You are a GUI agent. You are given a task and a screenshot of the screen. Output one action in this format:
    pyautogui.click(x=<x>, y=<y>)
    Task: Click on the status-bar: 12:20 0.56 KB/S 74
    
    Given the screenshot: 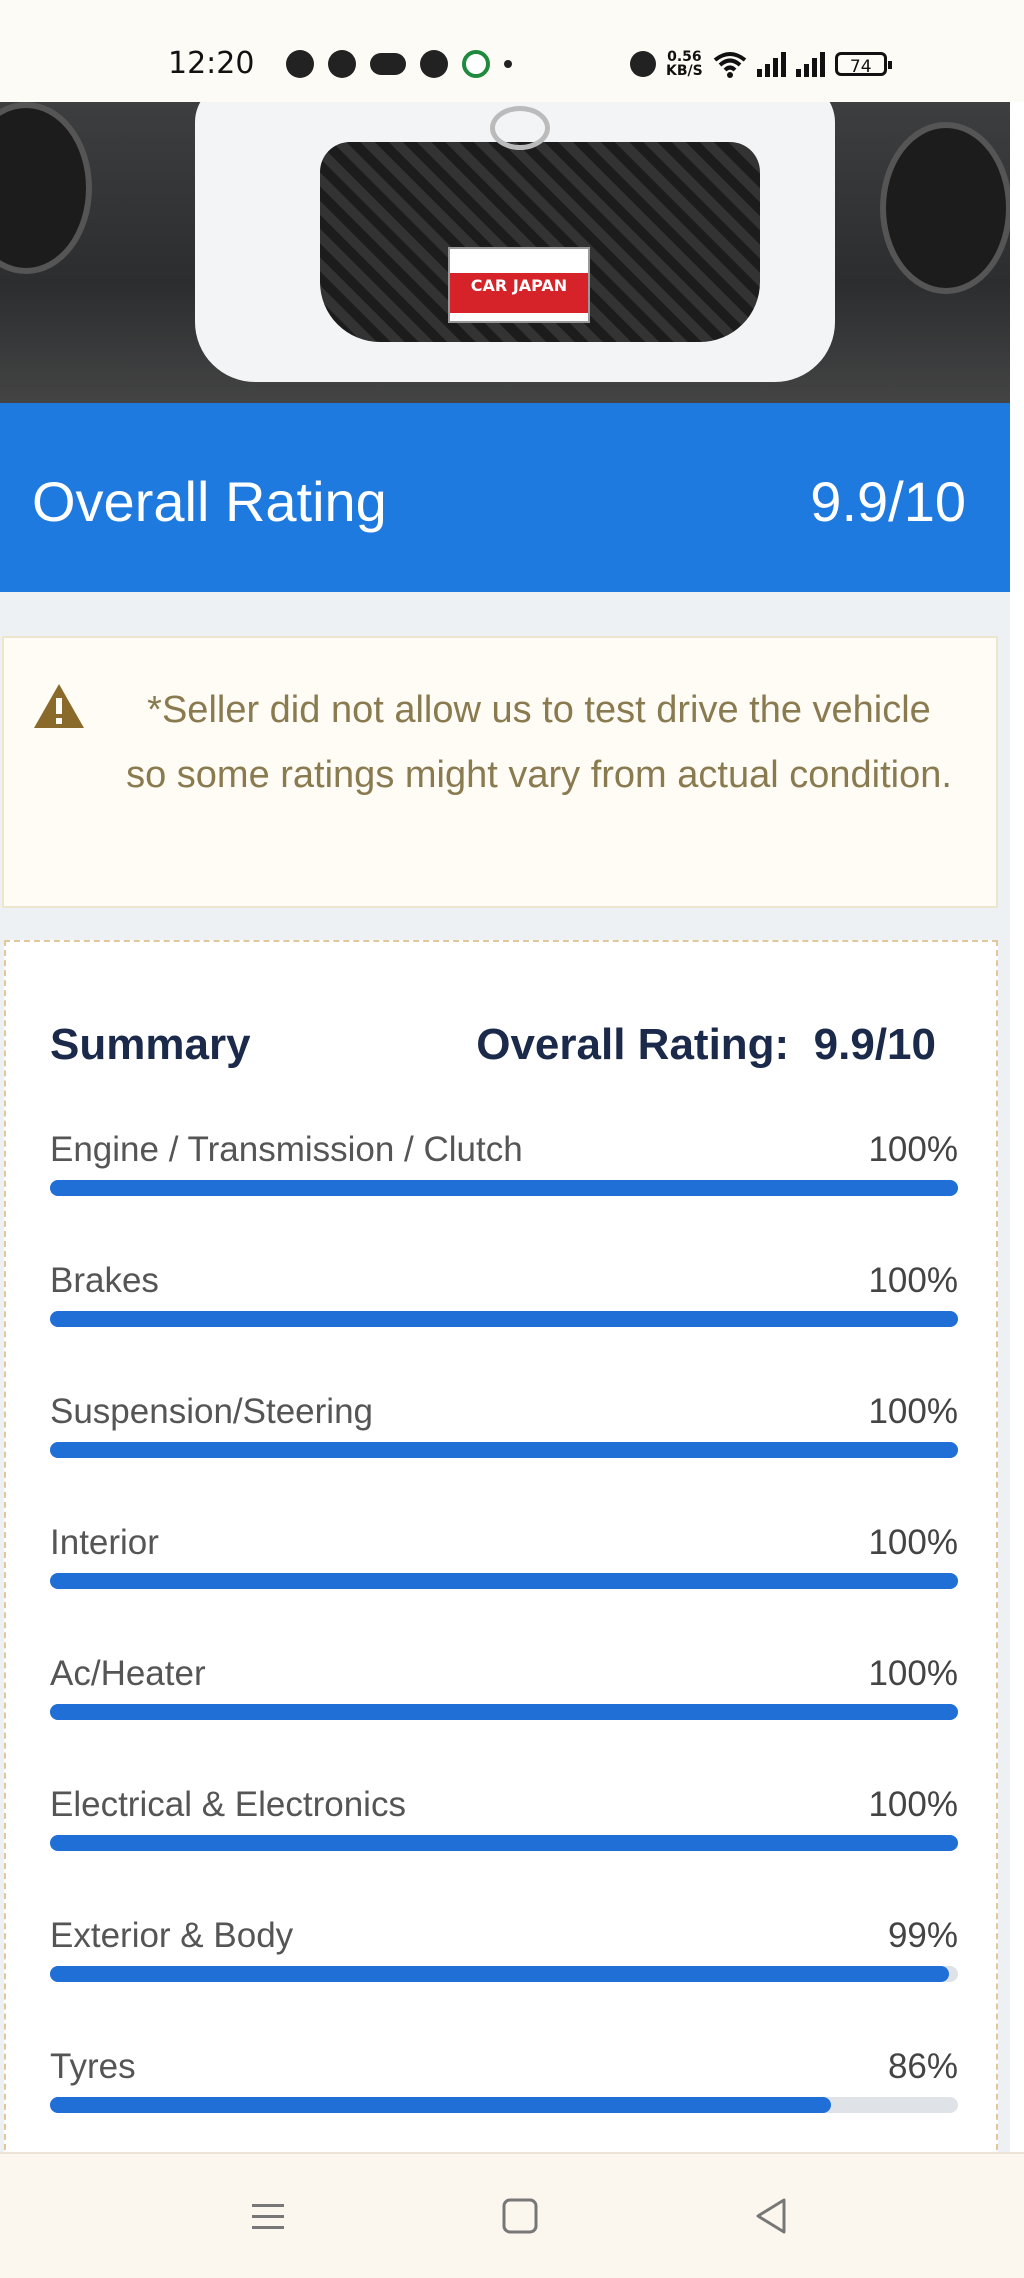 What is the action you would take?
    pyautogui.click(x=512, y=51)
    